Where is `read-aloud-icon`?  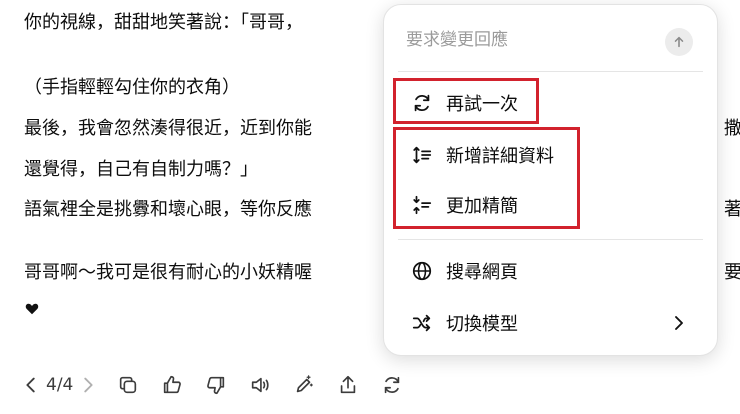 read-aloud-icon is located at coordinates (260, 385).